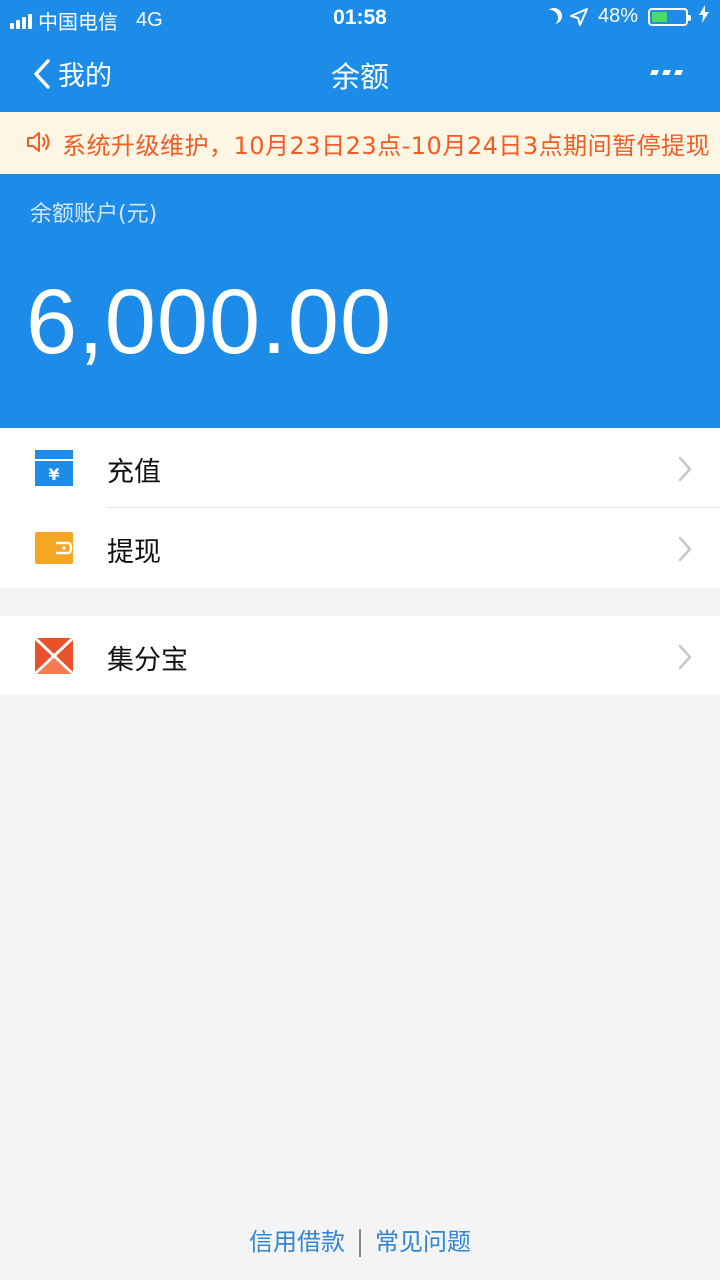  I want to click on navigation-bar: 我的 余额, so click(360, 74).